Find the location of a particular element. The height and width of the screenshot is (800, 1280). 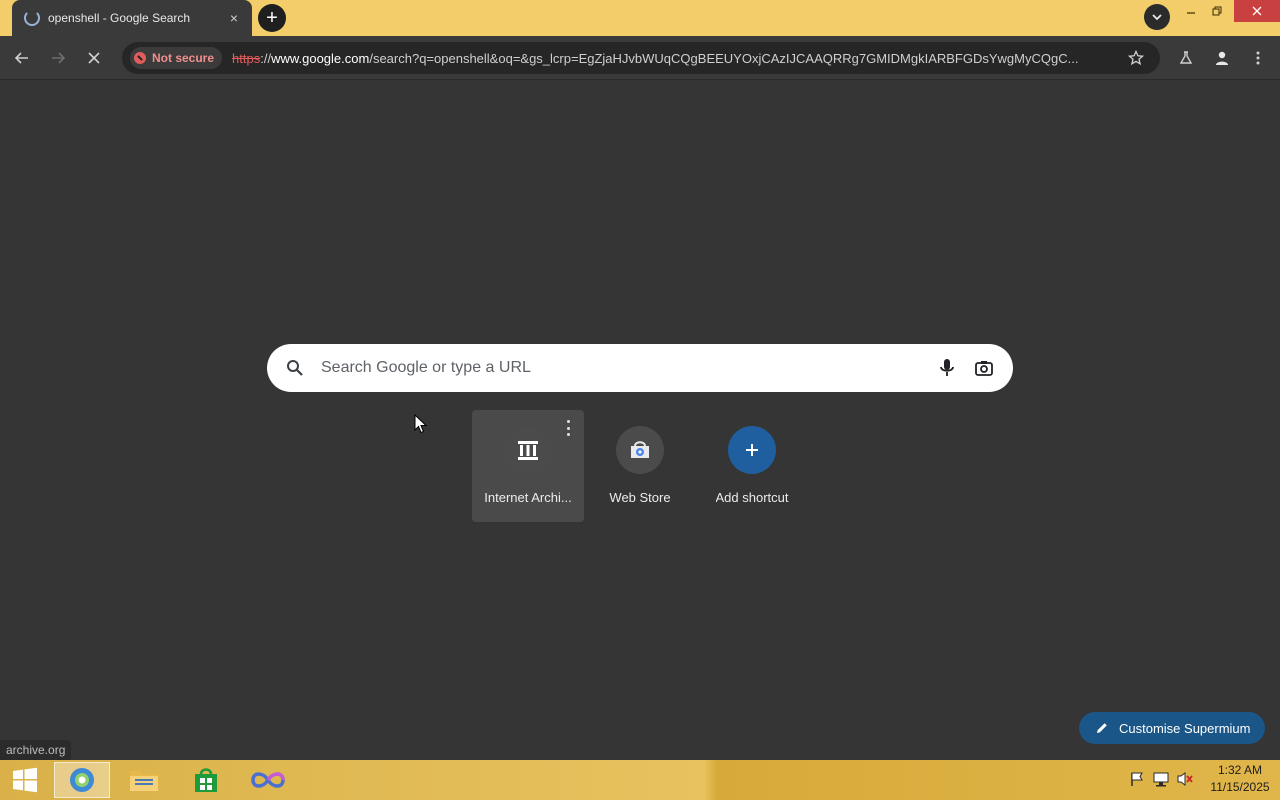

restore-button is located at coordinates (1217, 11).